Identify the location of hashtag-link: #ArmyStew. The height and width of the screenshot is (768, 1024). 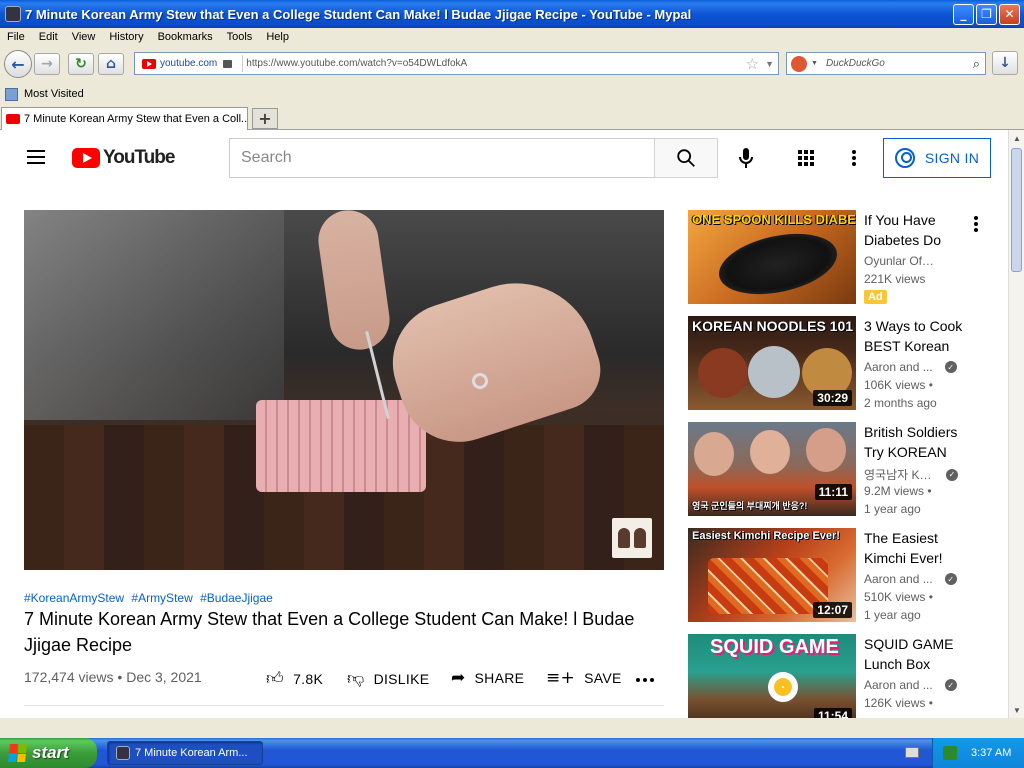
(161, 598).